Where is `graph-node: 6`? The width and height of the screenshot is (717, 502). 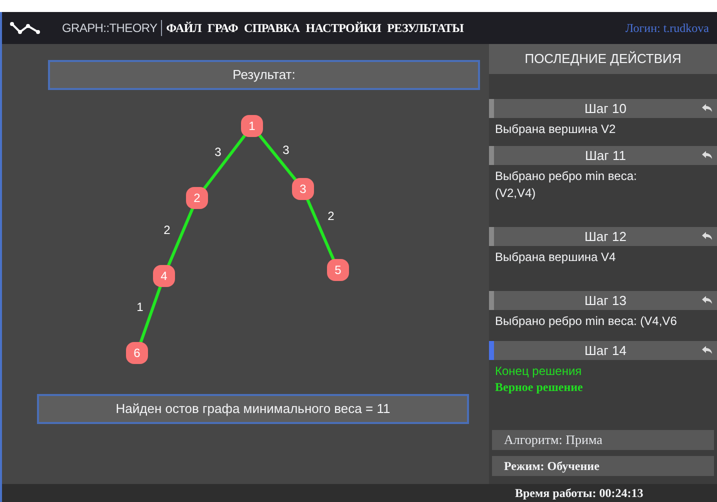
graph-node: 6 is located at coordinates (137, 353).